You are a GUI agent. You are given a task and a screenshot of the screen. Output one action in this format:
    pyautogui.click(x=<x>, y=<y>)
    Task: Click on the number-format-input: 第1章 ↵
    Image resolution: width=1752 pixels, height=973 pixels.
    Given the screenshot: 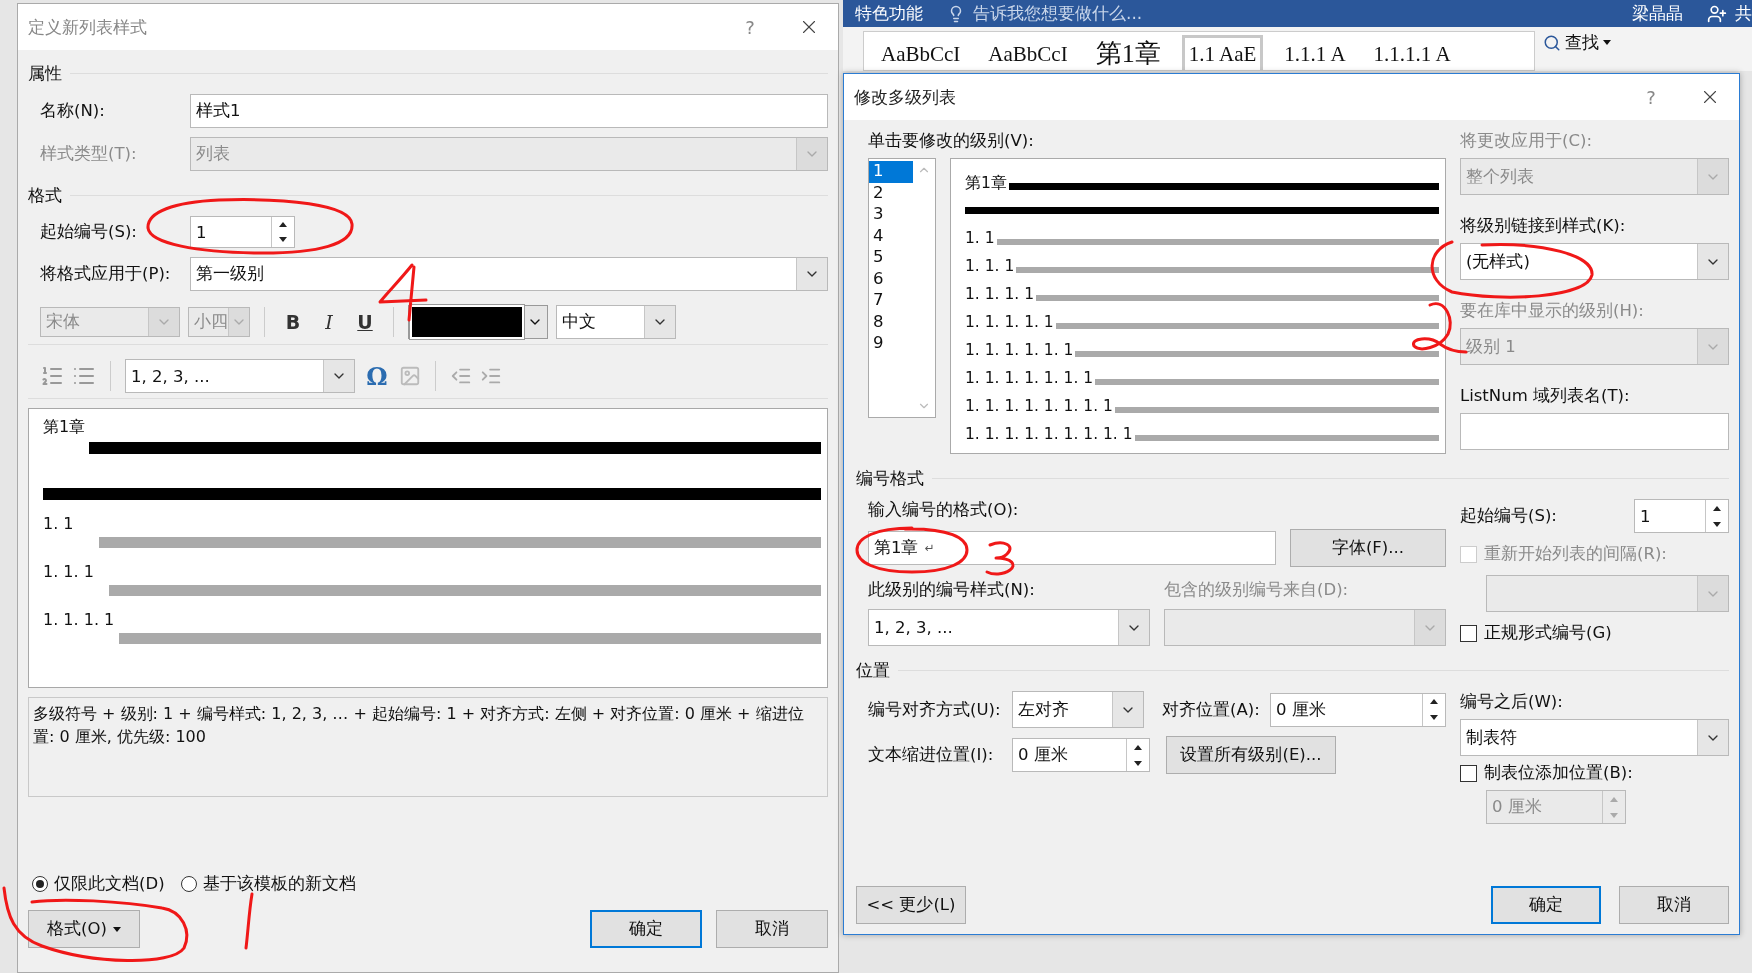 What is the action you would take?
    pyautogui.click(x=1072, y=548)
    